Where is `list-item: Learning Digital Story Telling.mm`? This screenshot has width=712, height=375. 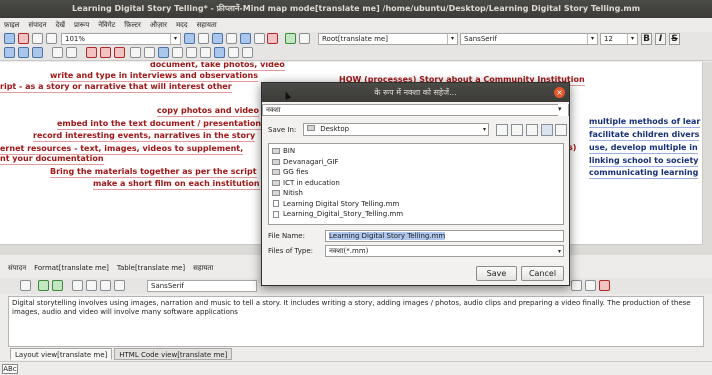 list-item: Learning Digital Story Telling.mm is located at coordinates (416, 204).